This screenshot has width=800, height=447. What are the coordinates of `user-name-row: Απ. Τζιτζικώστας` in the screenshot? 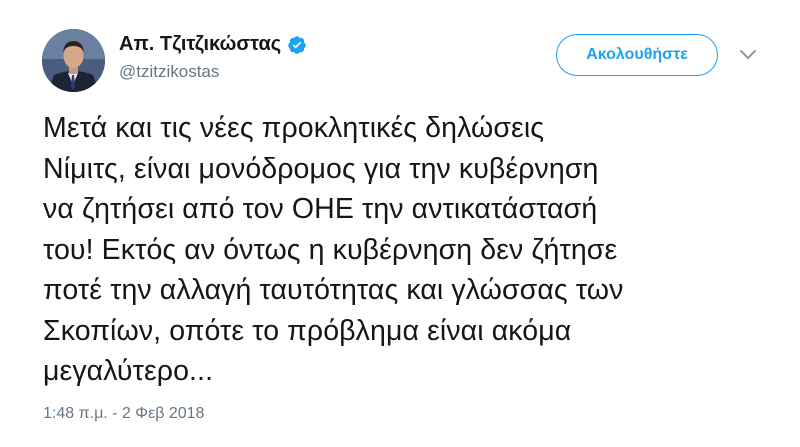 It's located at (213, 44).